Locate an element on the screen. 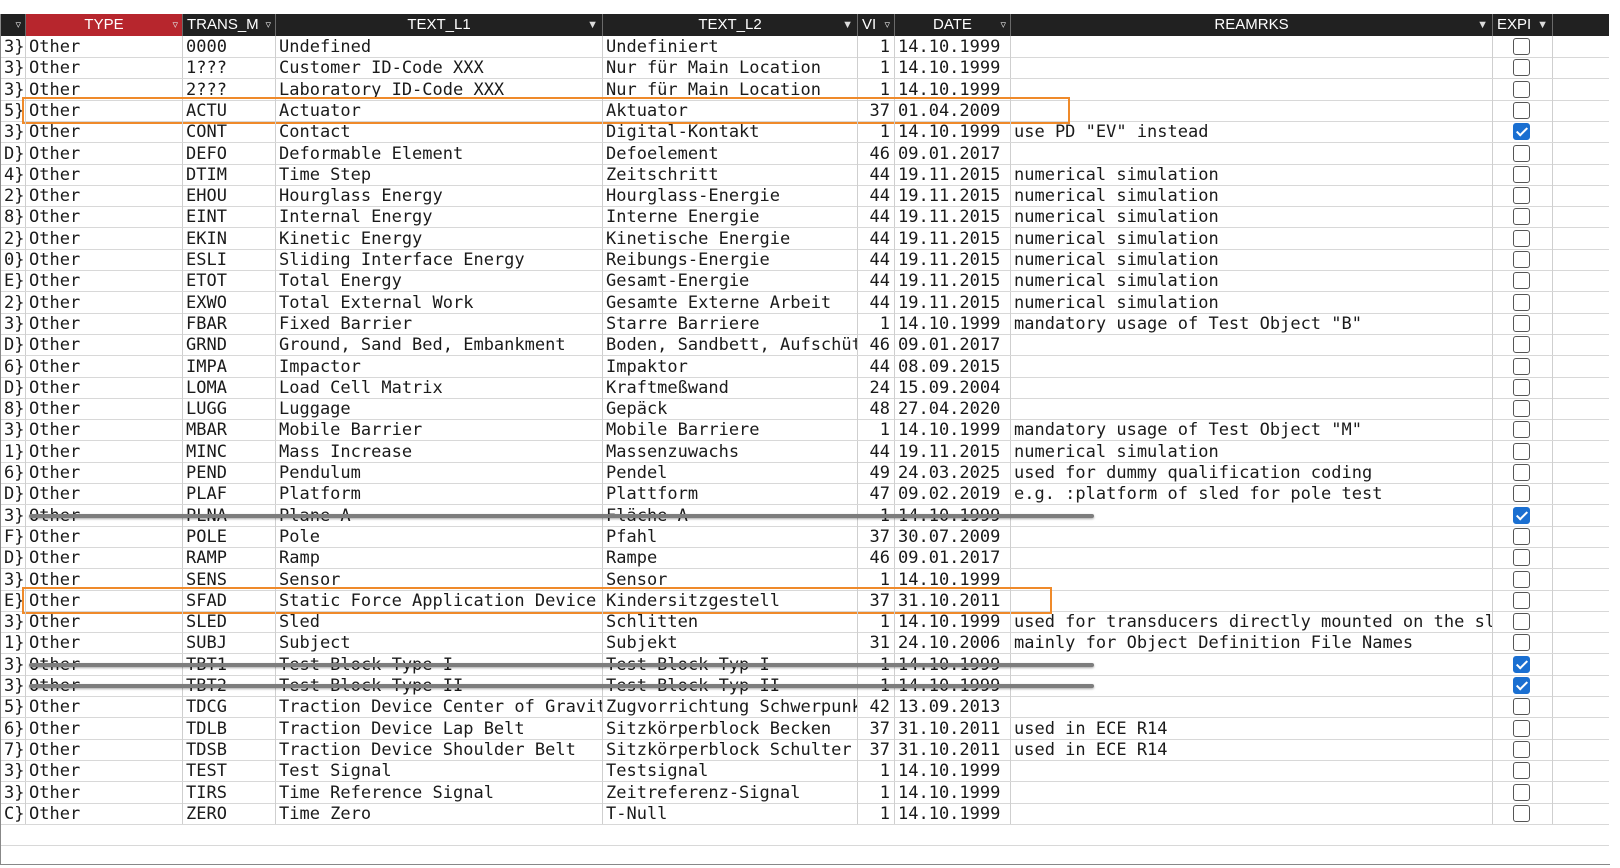 This screenshot has width=1620, height=868. table-row: F} Other POLE Pole Pfahl 37 30.07.2009 is located at coordinates (805, 536).